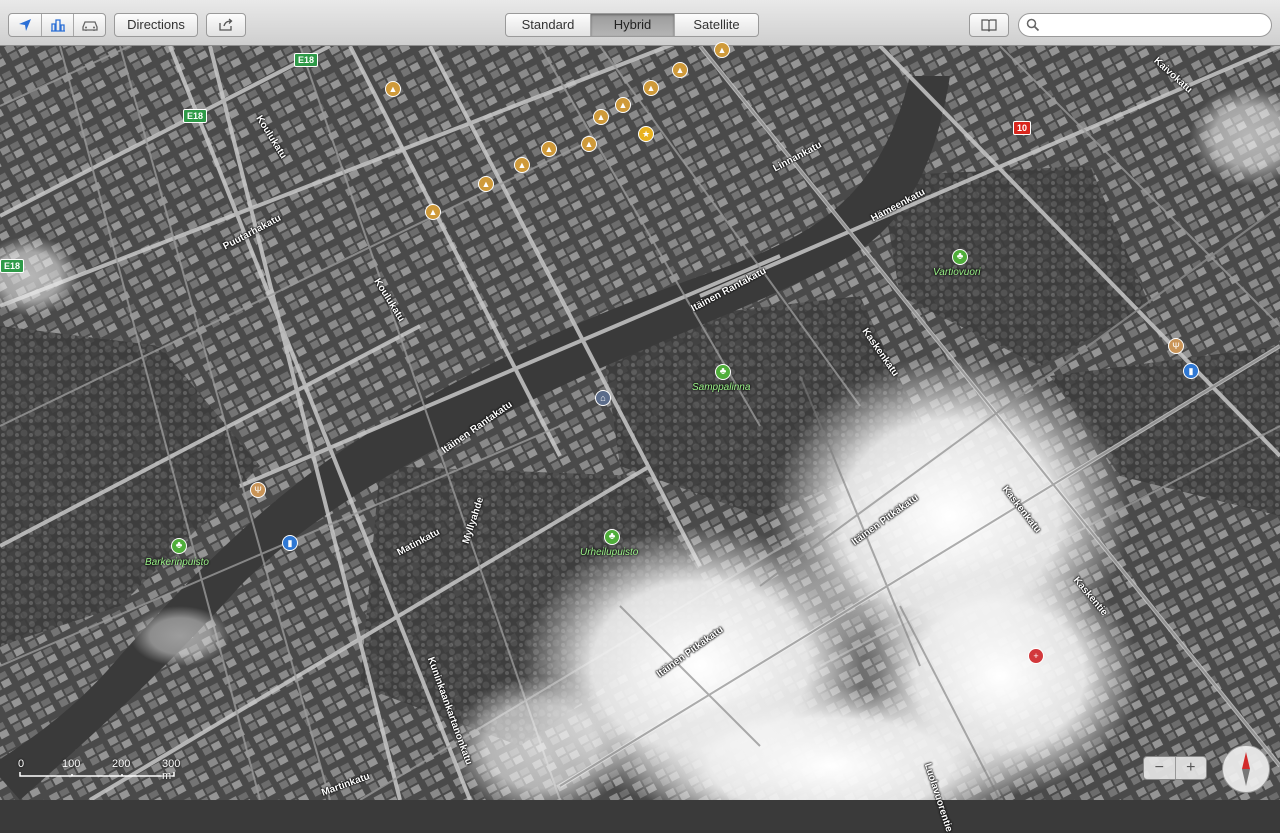 This screenshot has width=1280, height=833. Describe the element at coordinates (603, 398) in the screenshot. I see `museum-icon: ⌂` at that location.